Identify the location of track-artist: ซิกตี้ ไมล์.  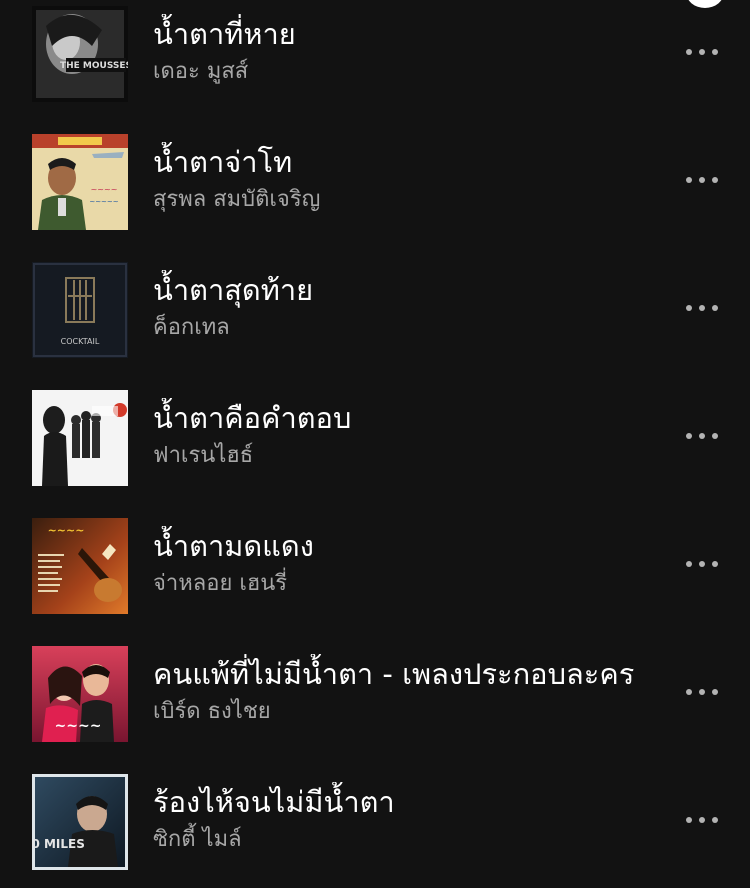
(197, 839).